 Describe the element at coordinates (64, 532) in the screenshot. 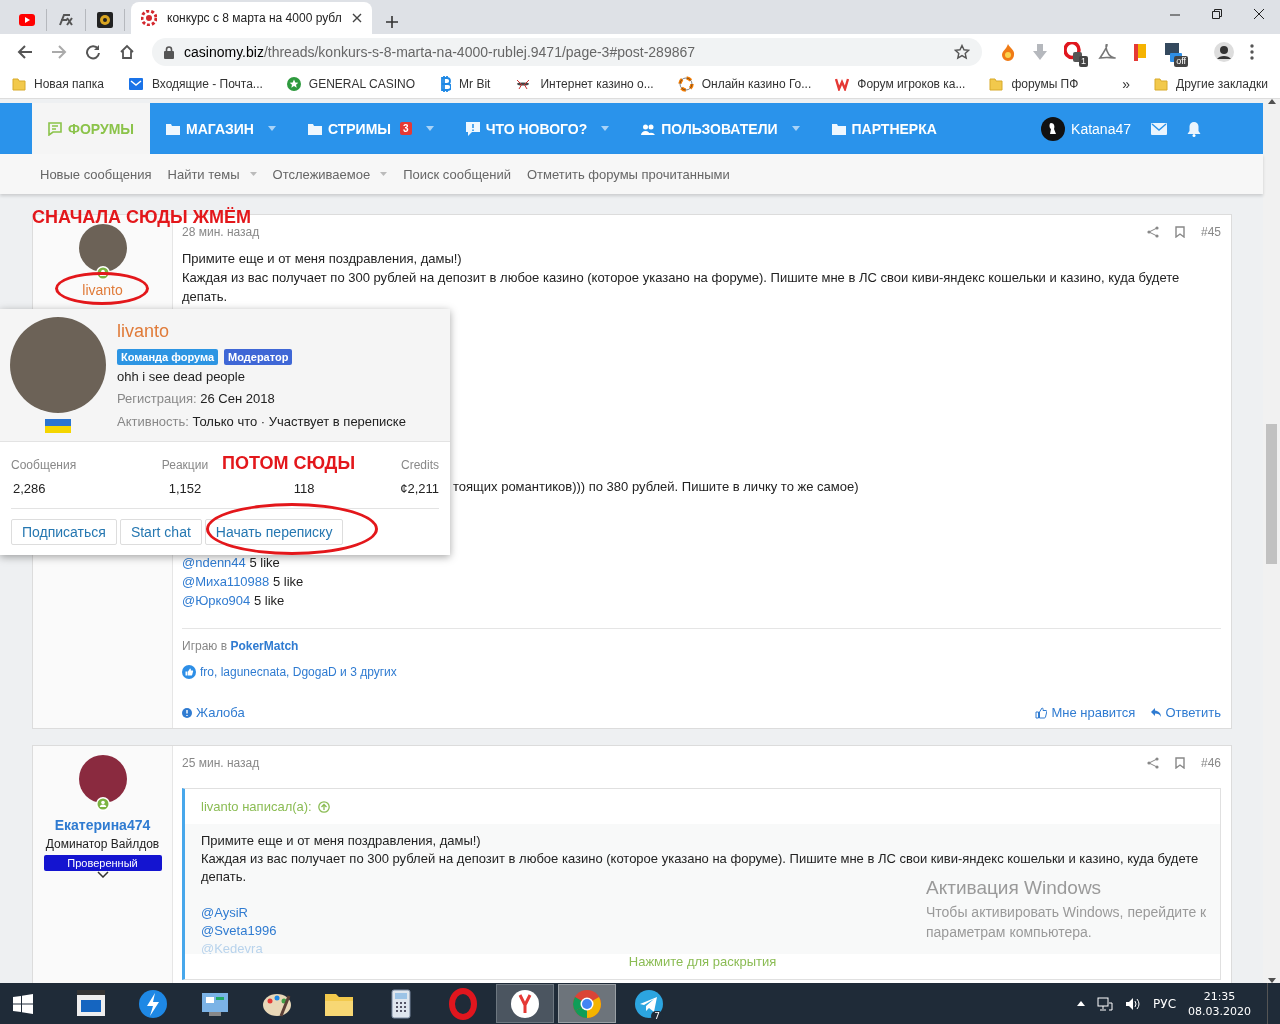

I see `popup-button: Подписаться` at that location.